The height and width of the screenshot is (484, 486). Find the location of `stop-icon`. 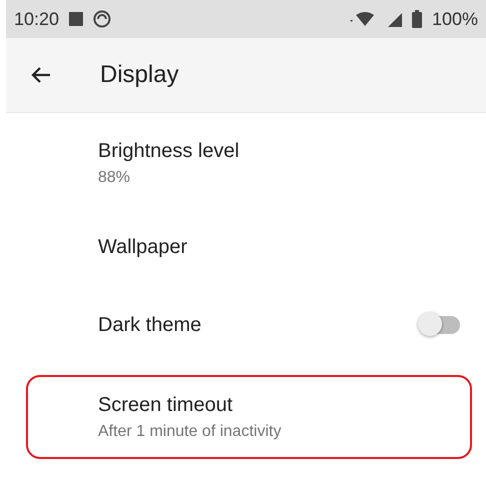

stop-icon is located at coordinates (76, 19).